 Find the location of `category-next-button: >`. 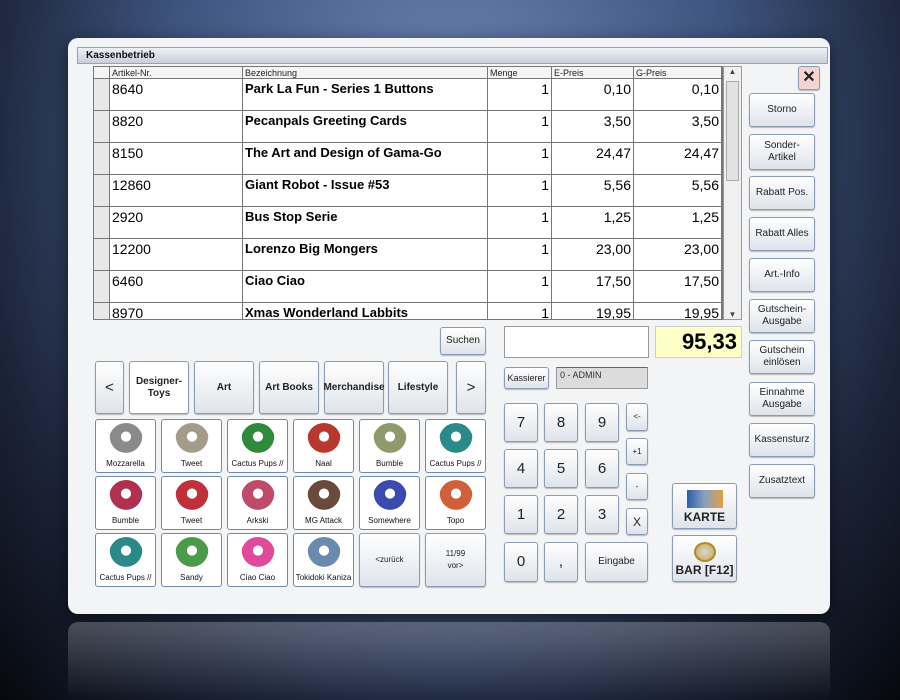

category-next-button: > is located at coordinates (471, 387).